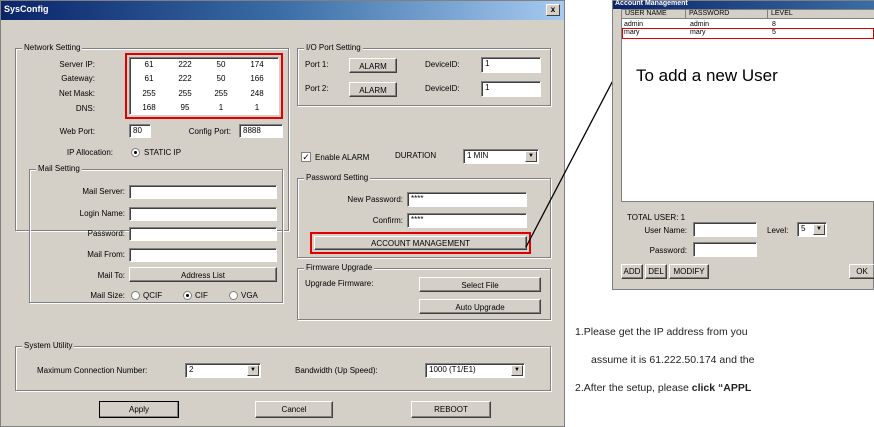 This screenshot has height=427, width=874. What do you see at coordinates (163, 152) in the screenshot?
I see `static-ip-label: STATIC IP` at bounding box center [163, 152].